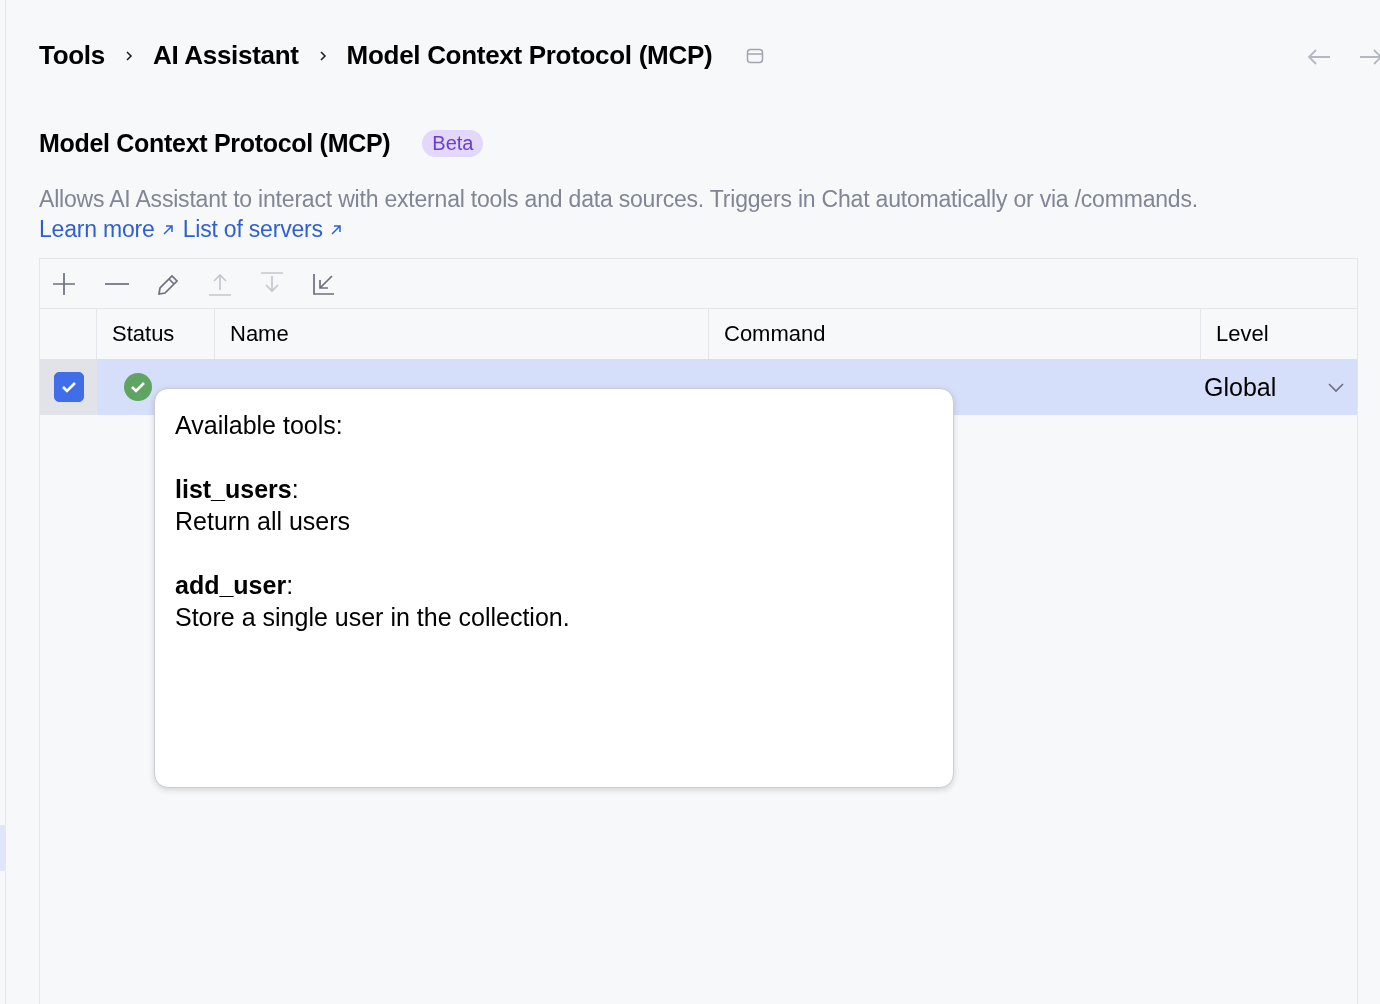 The height and width of the screenshot is (1004, 1380). What do you see at coordinates (262, 229) in the screenshot?
I see `external-link: List of servers` at bounding box center [262, 229].